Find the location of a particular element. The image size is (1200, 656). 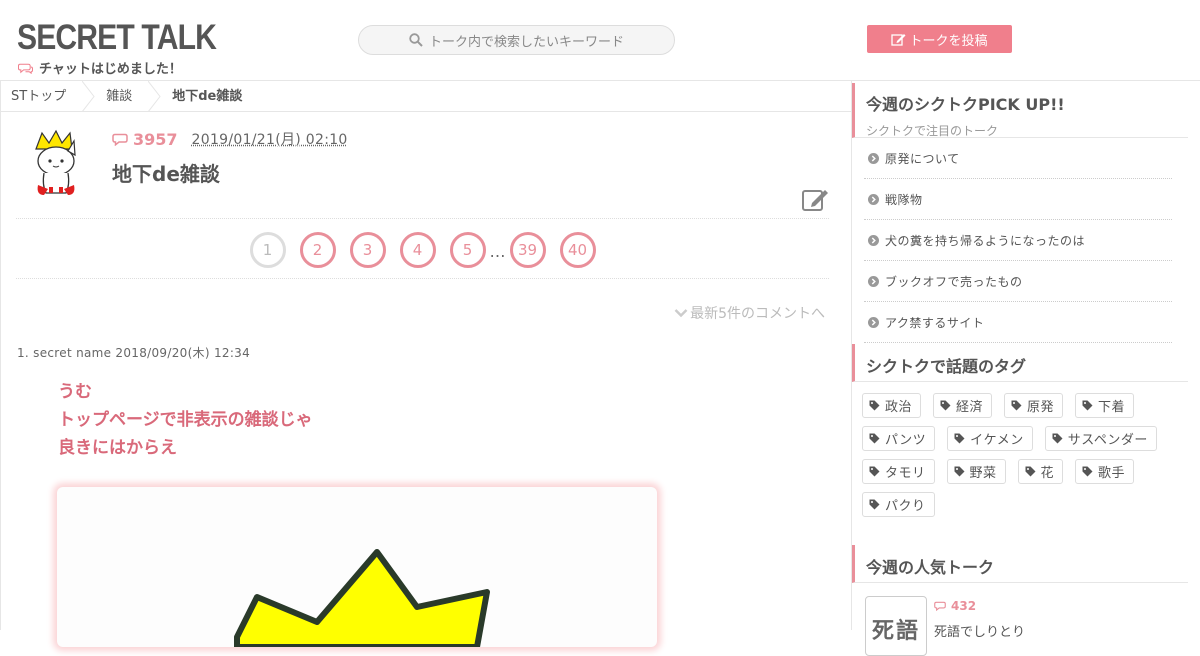

edit-icon is located at coordinates (898, 40).